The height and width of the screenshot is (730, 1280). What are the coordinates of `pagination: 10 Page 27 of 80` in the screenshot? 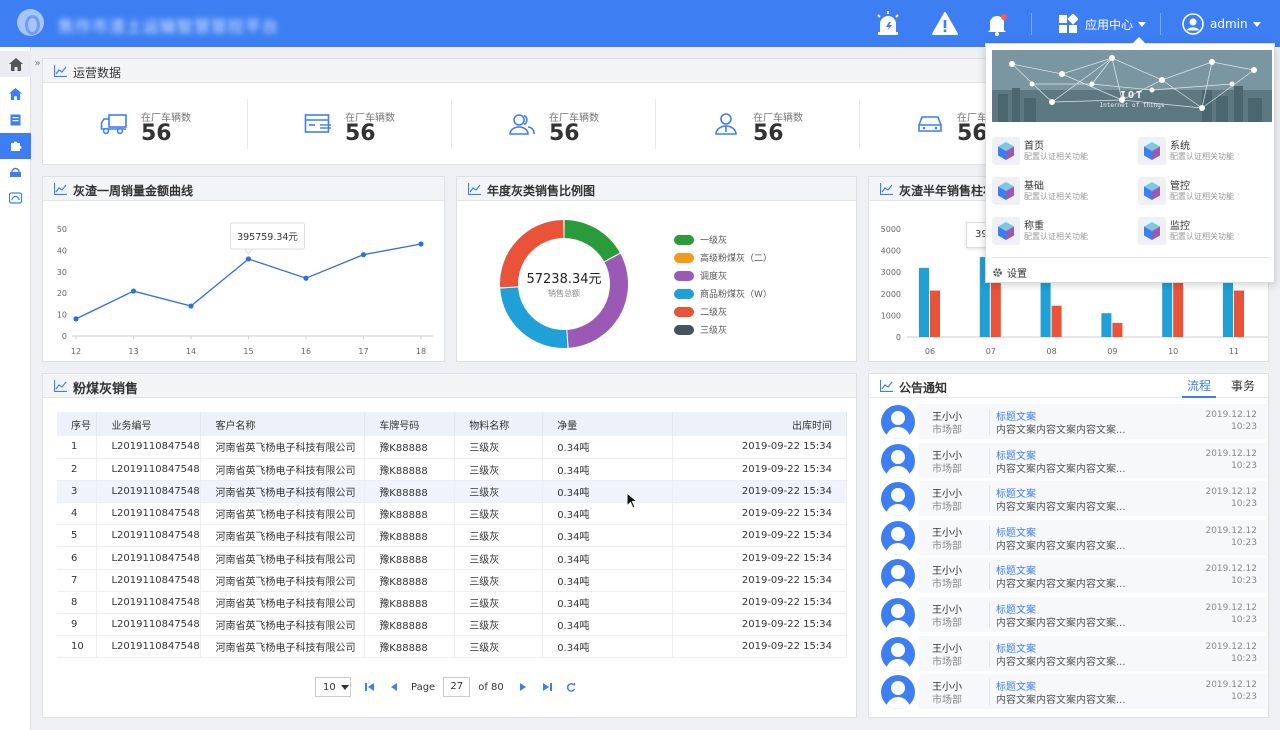 It's located at (445, 687).